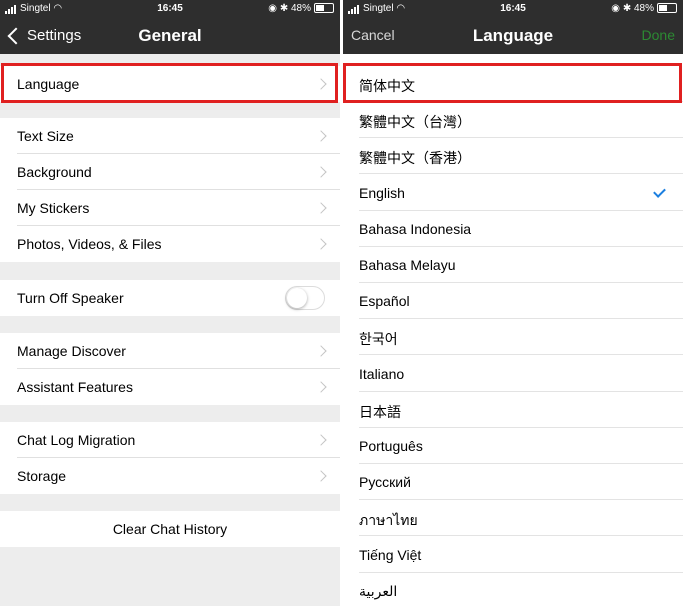 This screenshot has width=683, height=606. What do you see at coordinates (170, 387) in the screenshot?
I see `row-assistant-features: Assistant Features` at bounding box center [170, 387].